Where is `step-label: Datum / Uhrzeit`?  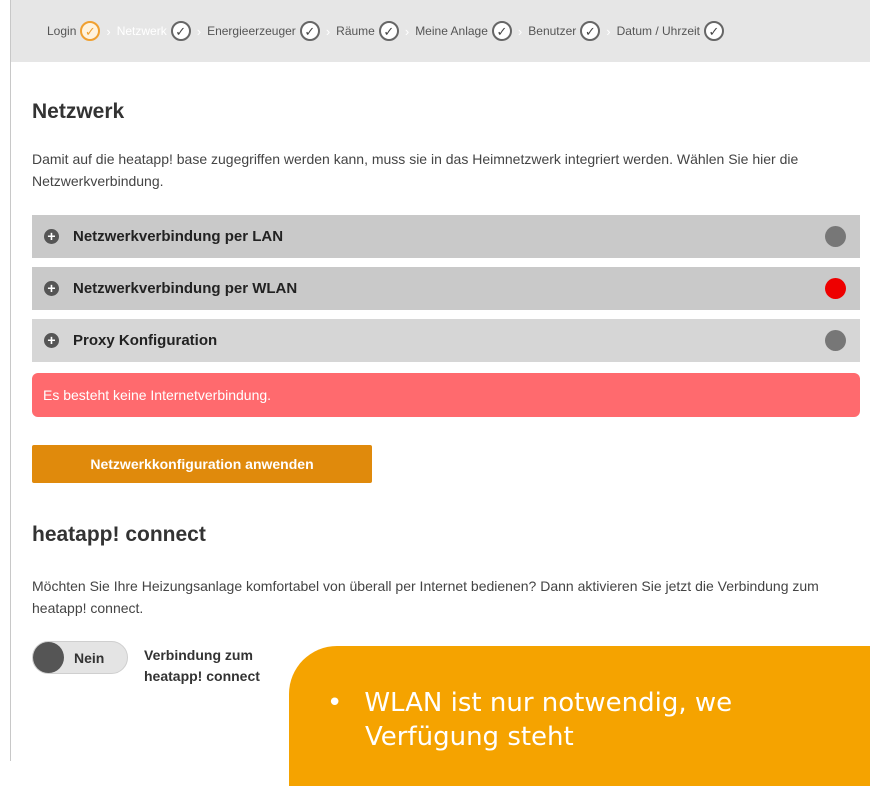
step-label: Datum / Uhrzeit is located at coordinates (658, 31).